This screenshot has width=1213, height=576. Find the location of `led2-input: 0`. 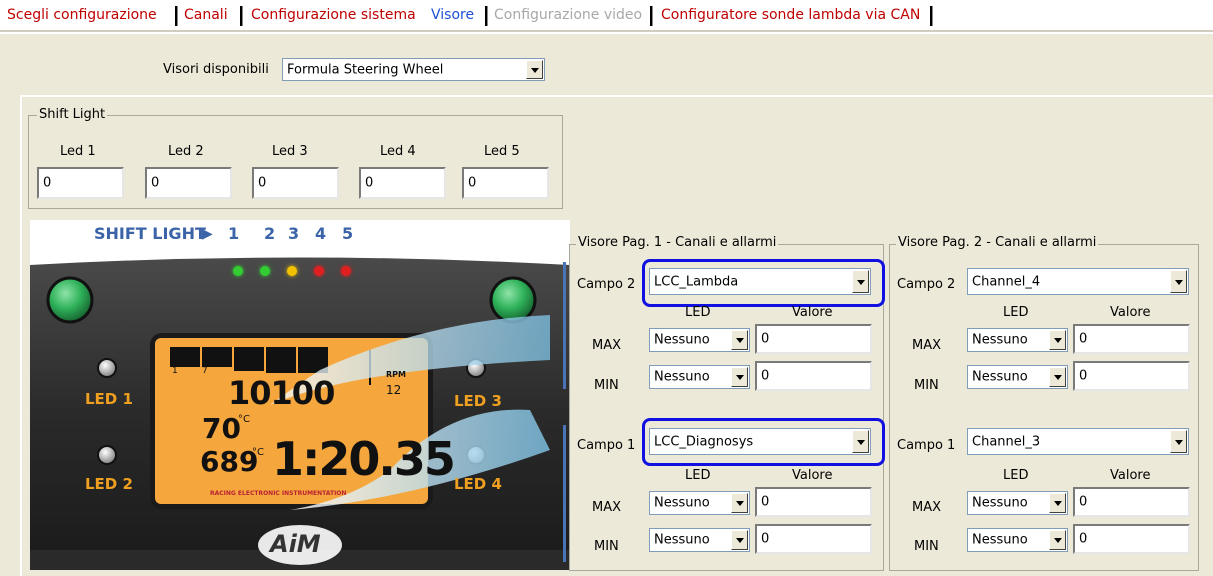

led2-input: 0 is located at coordinates (188, 183).